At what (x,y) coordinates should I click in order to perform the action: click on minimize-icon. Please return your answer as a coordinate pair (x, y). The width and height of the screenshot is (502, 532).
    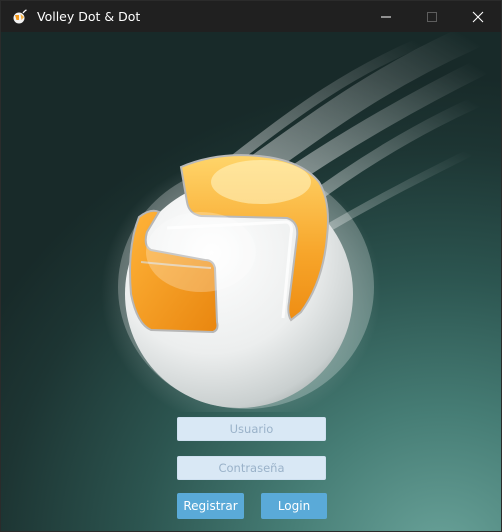
    Looking at the image, I should click on (386, 16).